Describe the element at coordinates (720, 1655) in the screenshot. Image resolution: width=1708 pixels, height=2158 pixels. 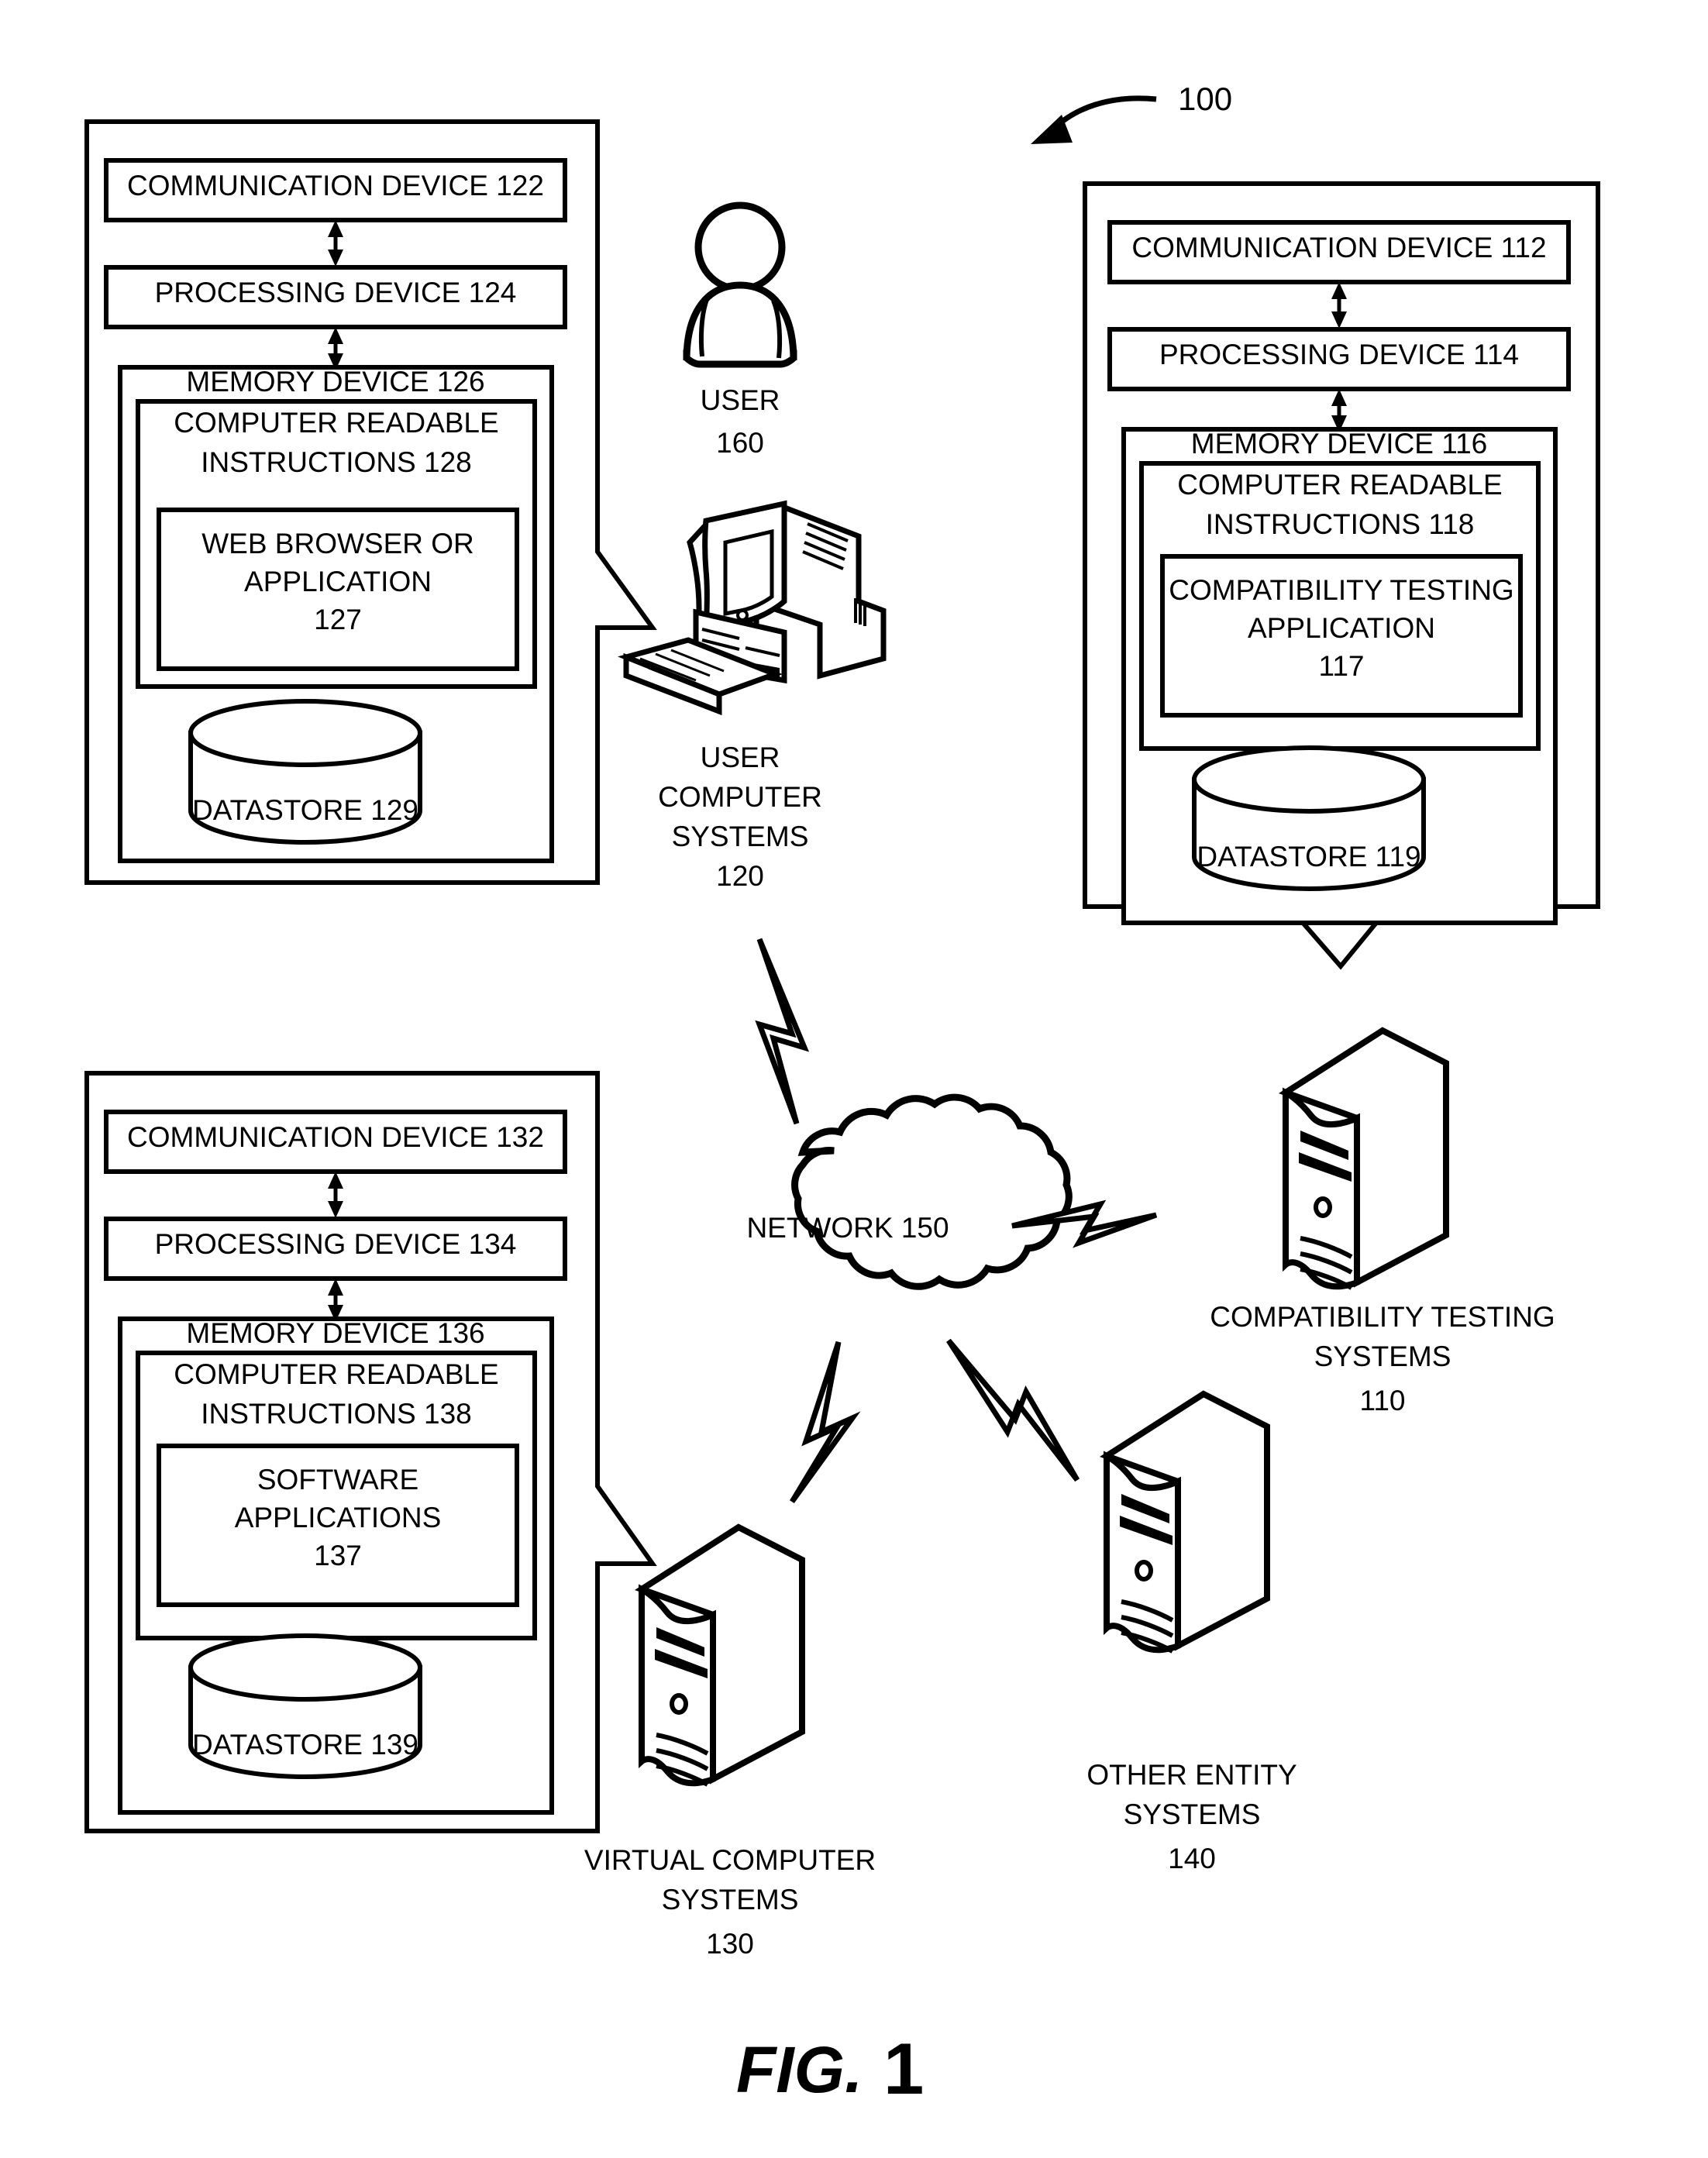
I see `server-tower-icon-virtual-computer` at that location.